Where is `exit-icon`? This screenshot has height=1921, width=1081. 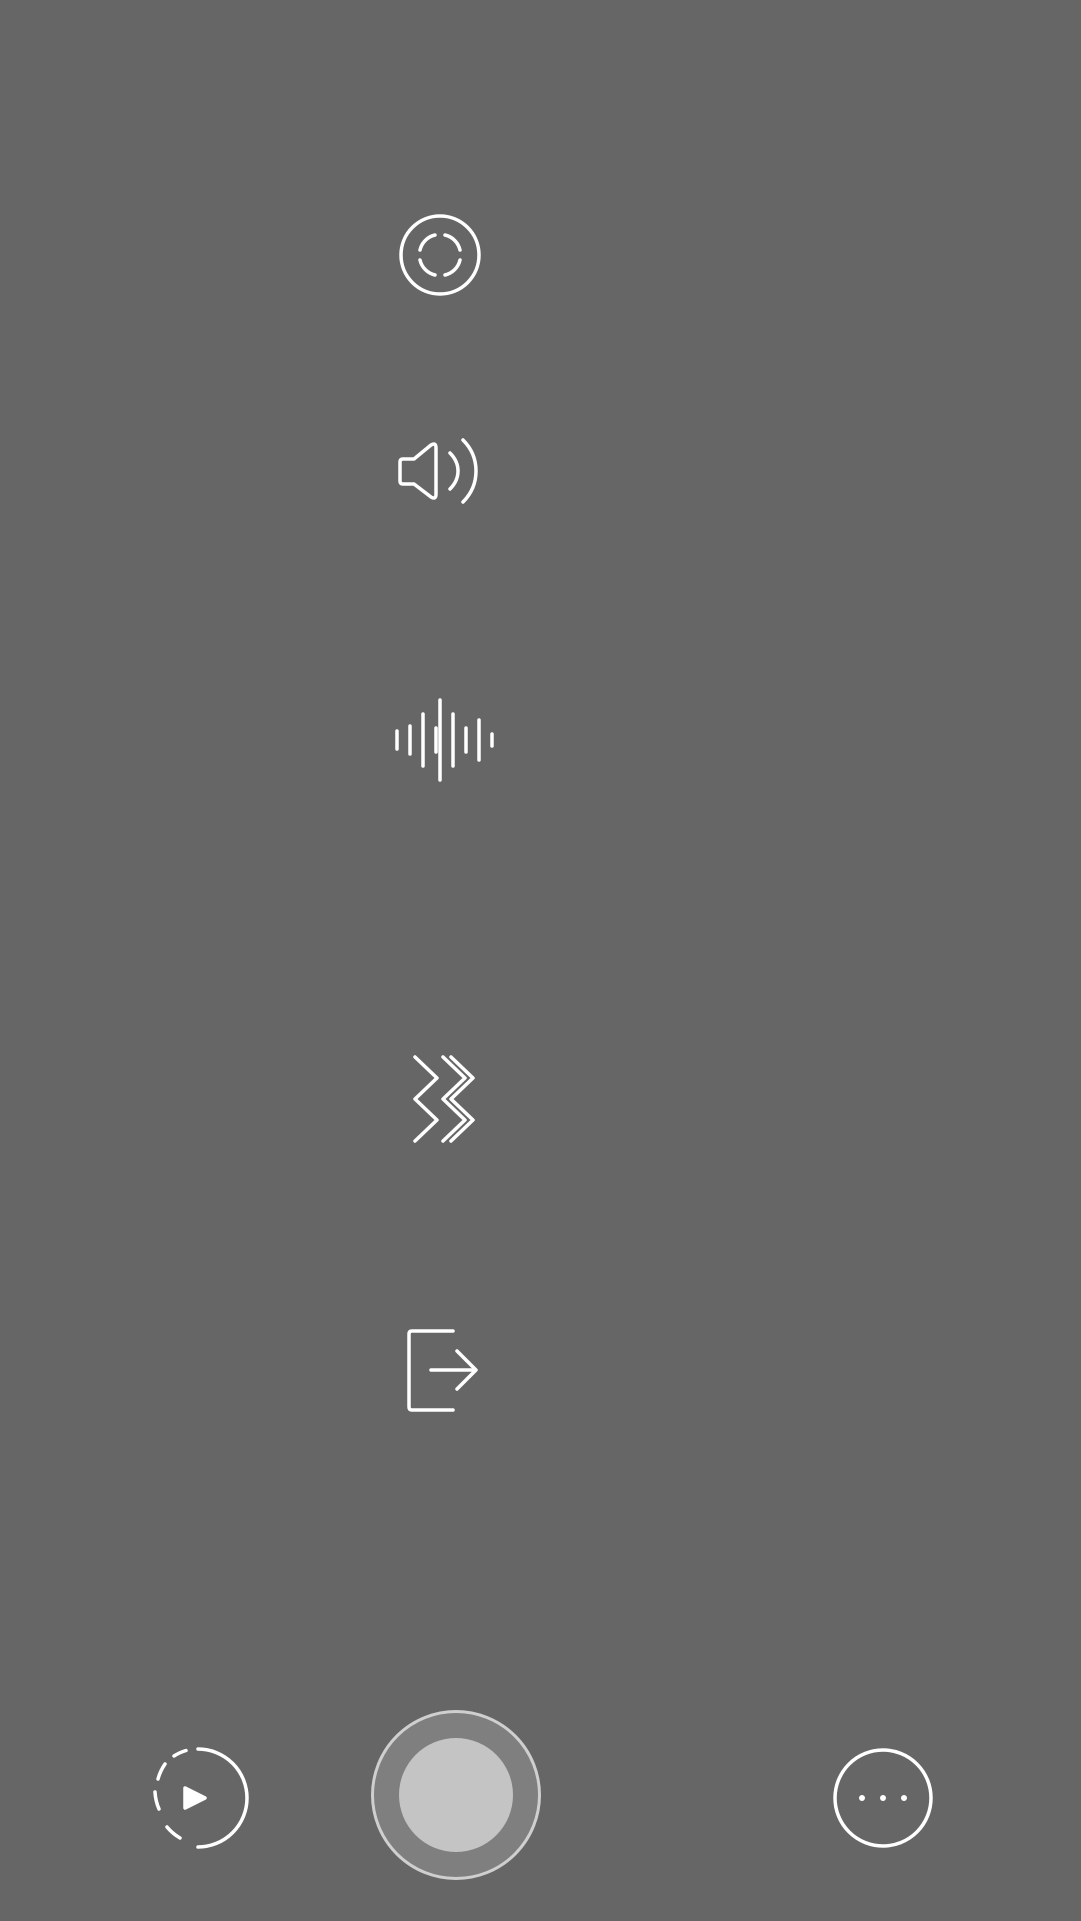 exit-icon is located at coordinates (442, 1370).